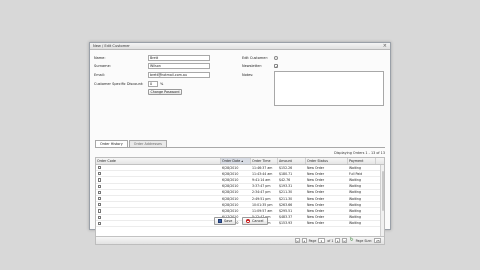  I want to click on refresh-icon: ↻, so click(351, 240).